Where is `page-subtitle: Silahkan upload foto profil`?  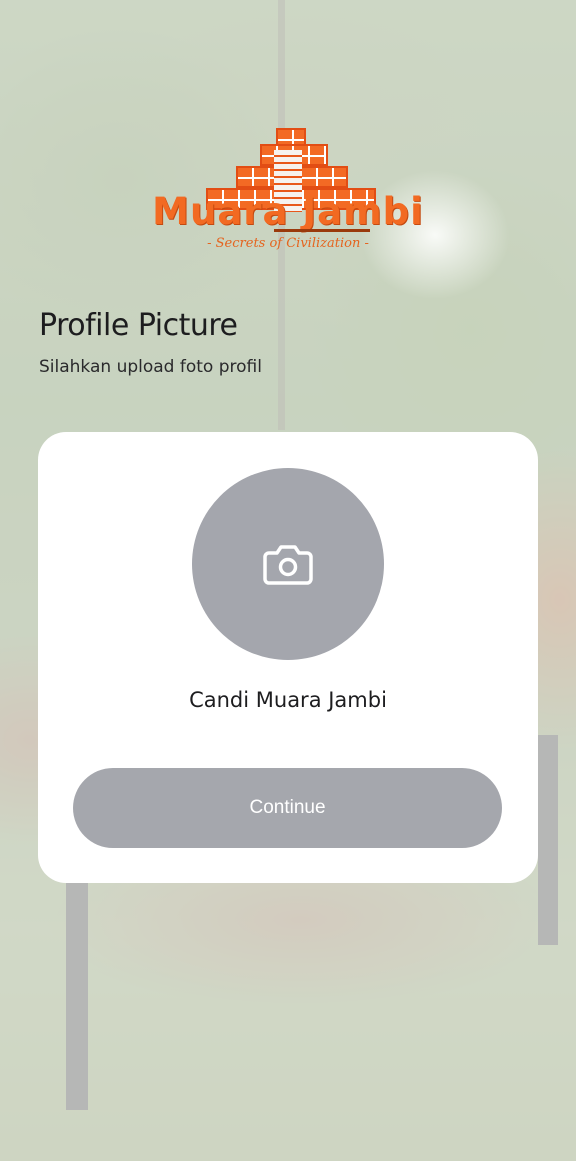 page-subtitle: Silahkan upload foto profil is located at coordinates (150, 367).